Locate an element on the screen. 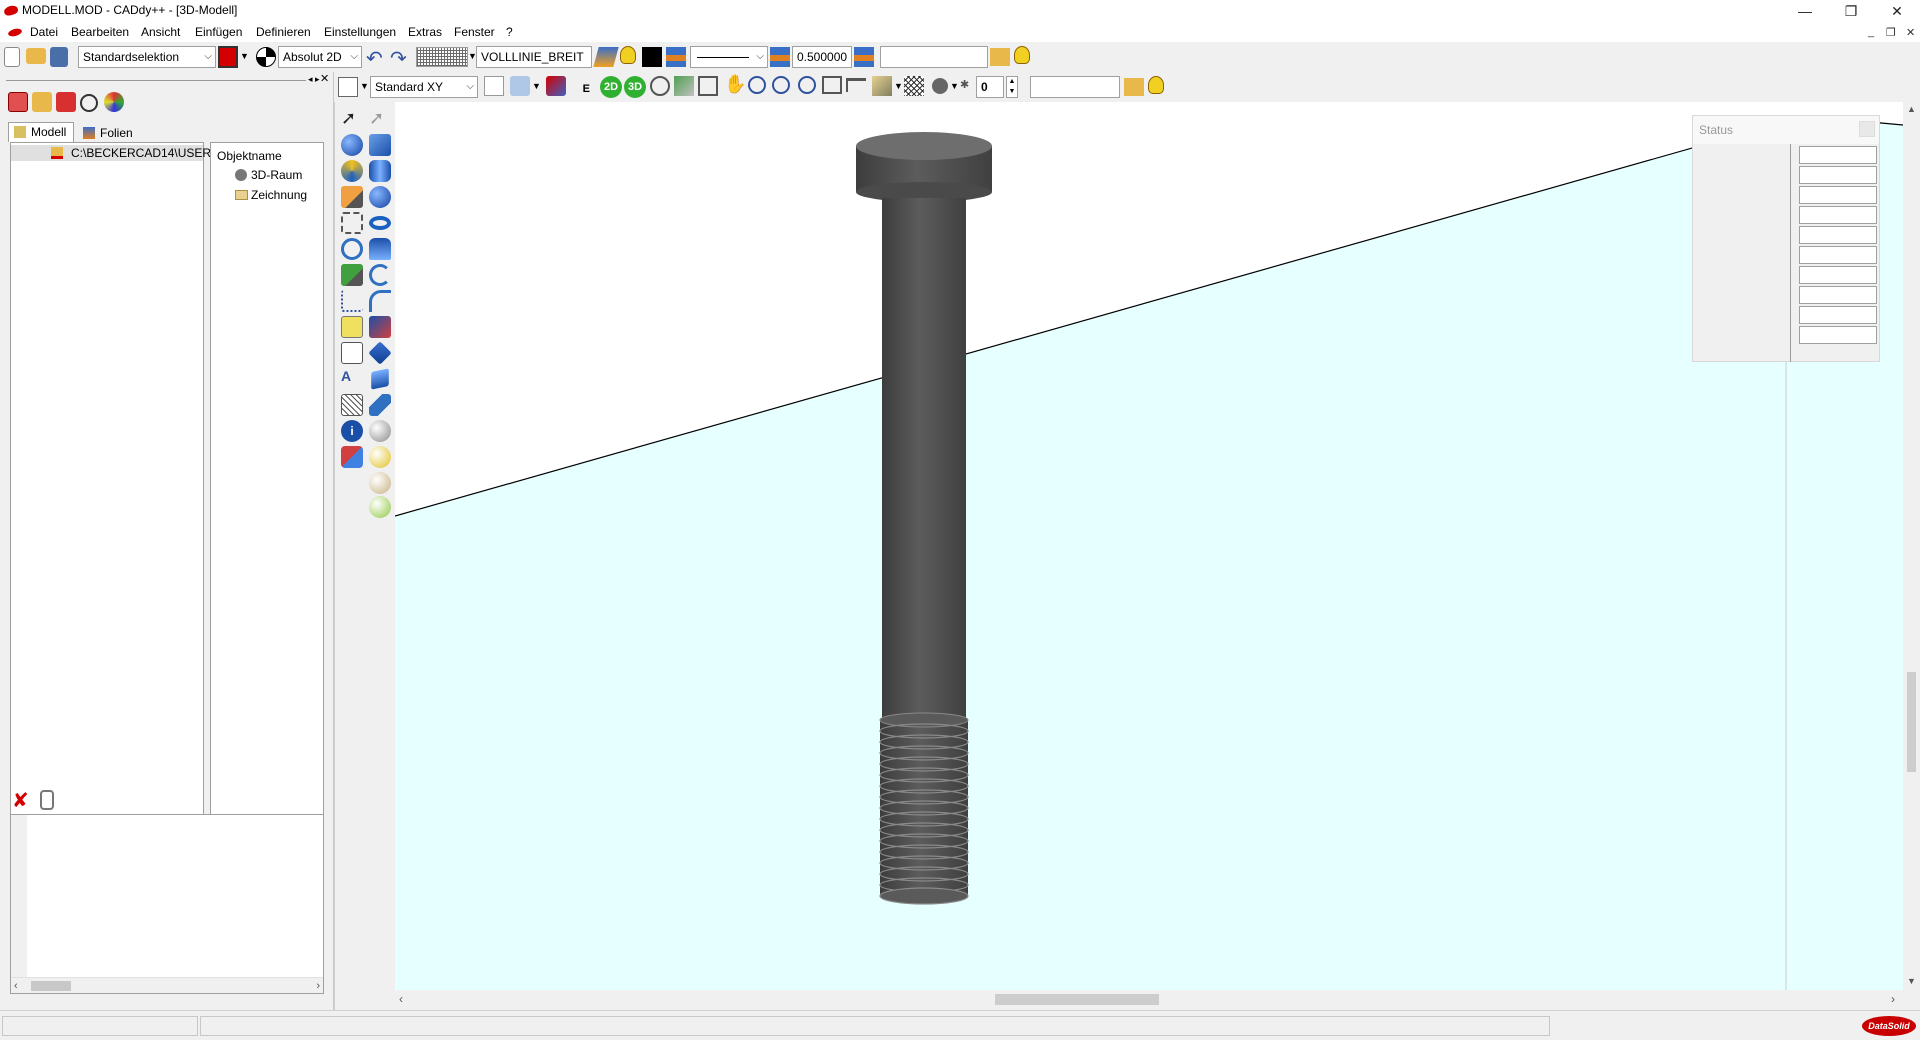 The width and height of the screenshot is (1920, 1040). clip-tool-icon is located at coordinates (47, 800).